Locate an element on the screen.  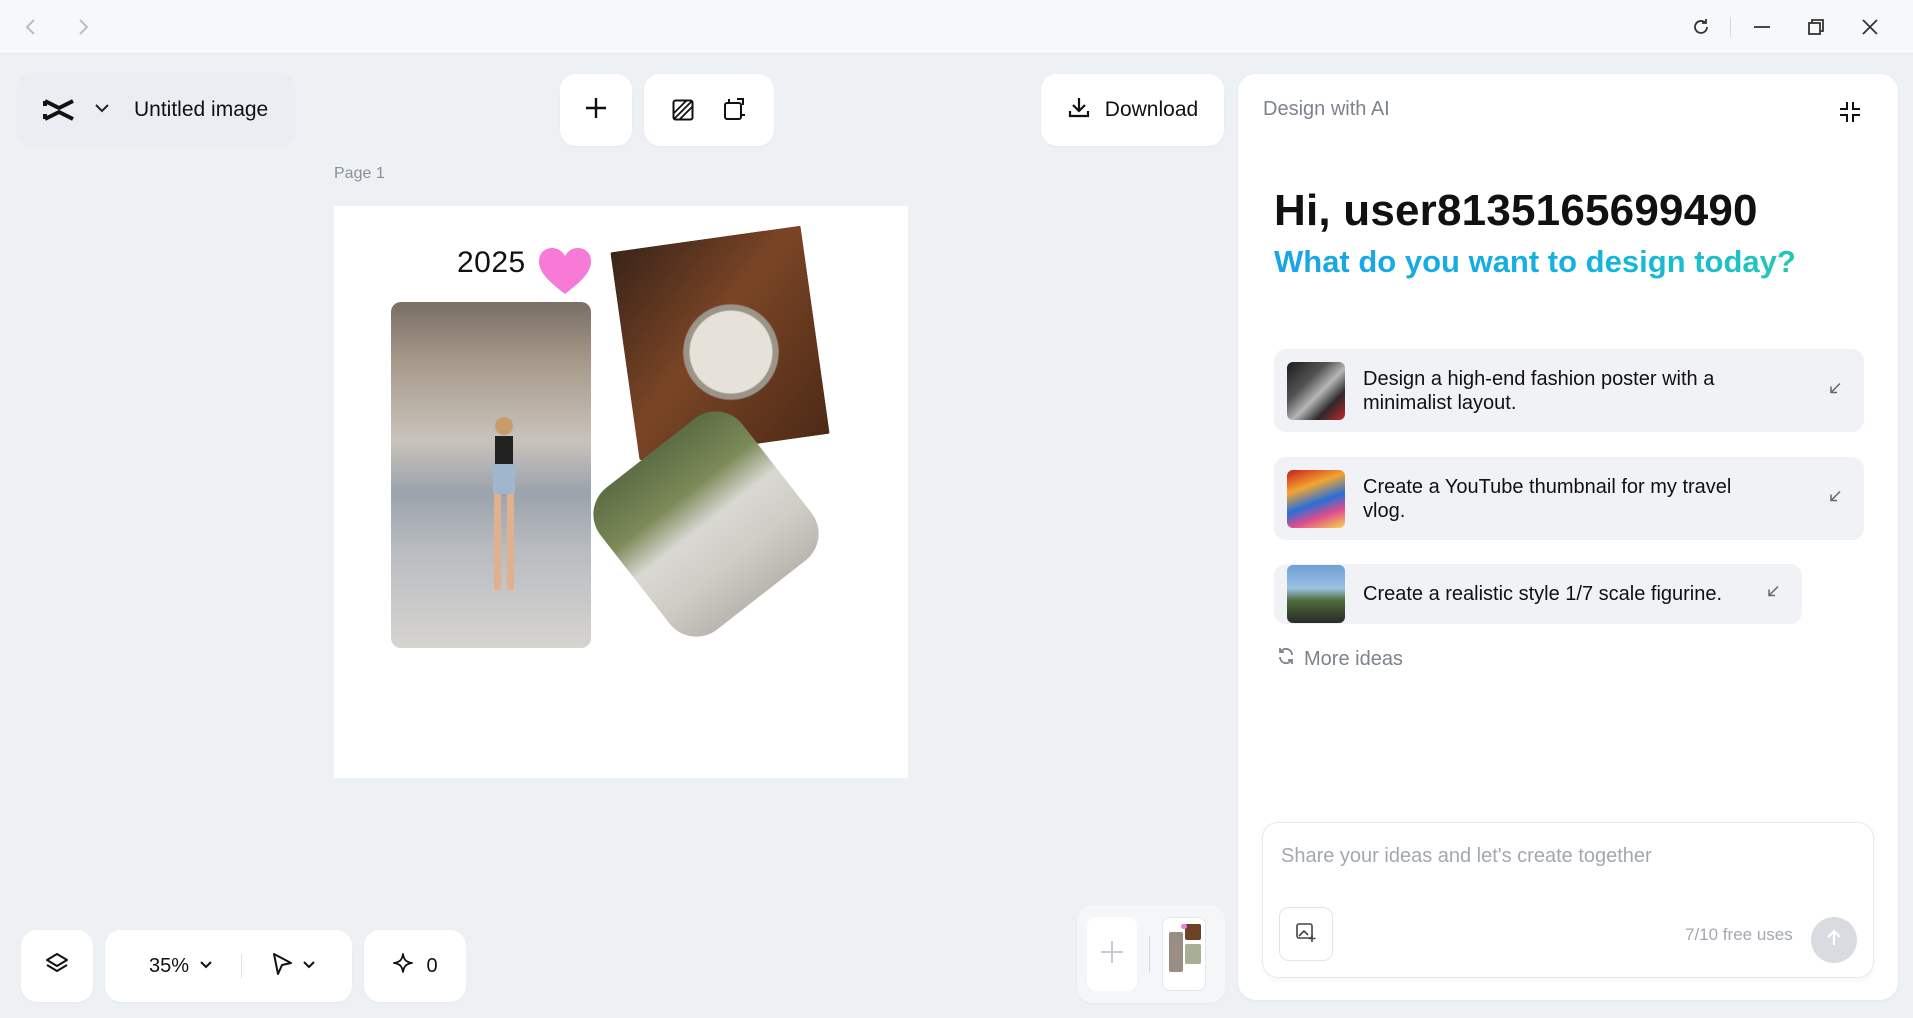
ai-credits-button: 0 is located at coordinates (415, 966).